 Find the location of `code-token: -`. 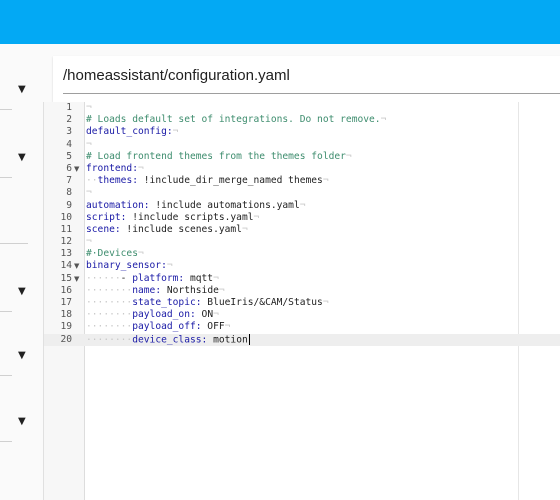

code-token: - is located at coordinates (126, 278).